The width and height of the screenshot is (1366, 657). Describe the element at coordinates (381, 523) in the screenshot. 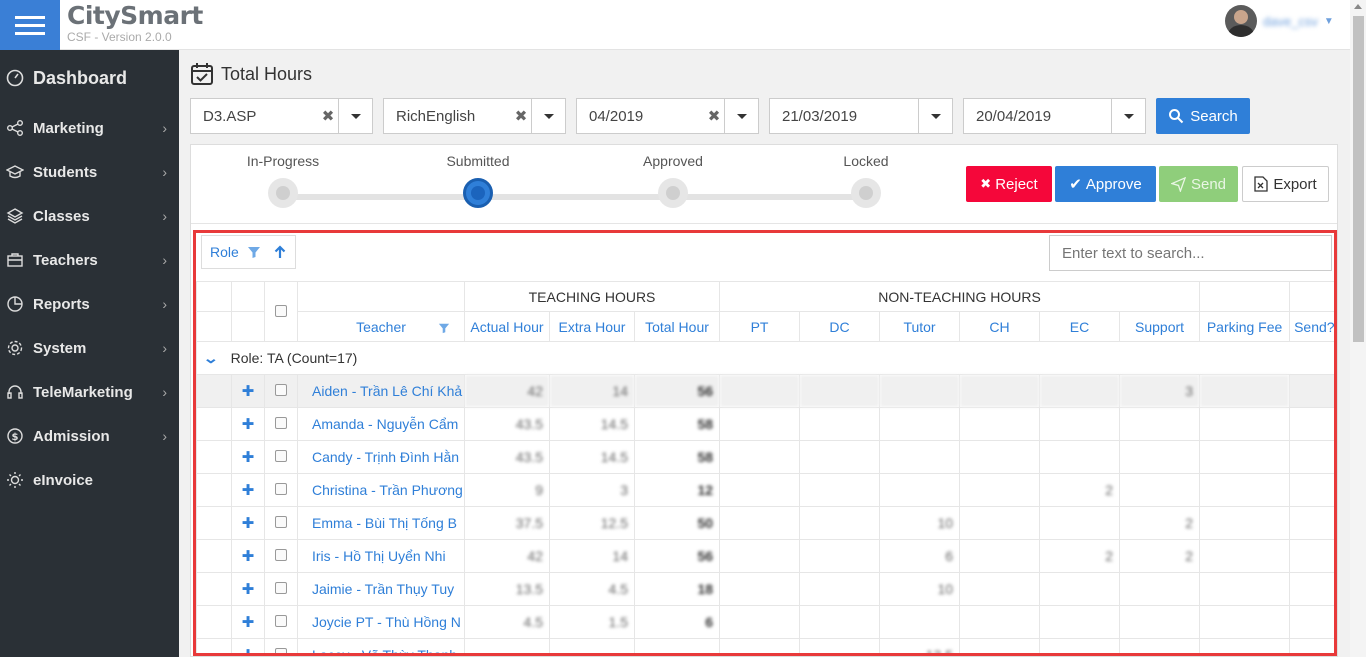

I see `teacher-link: Emma - Bùi Thị Tống B` at that location.